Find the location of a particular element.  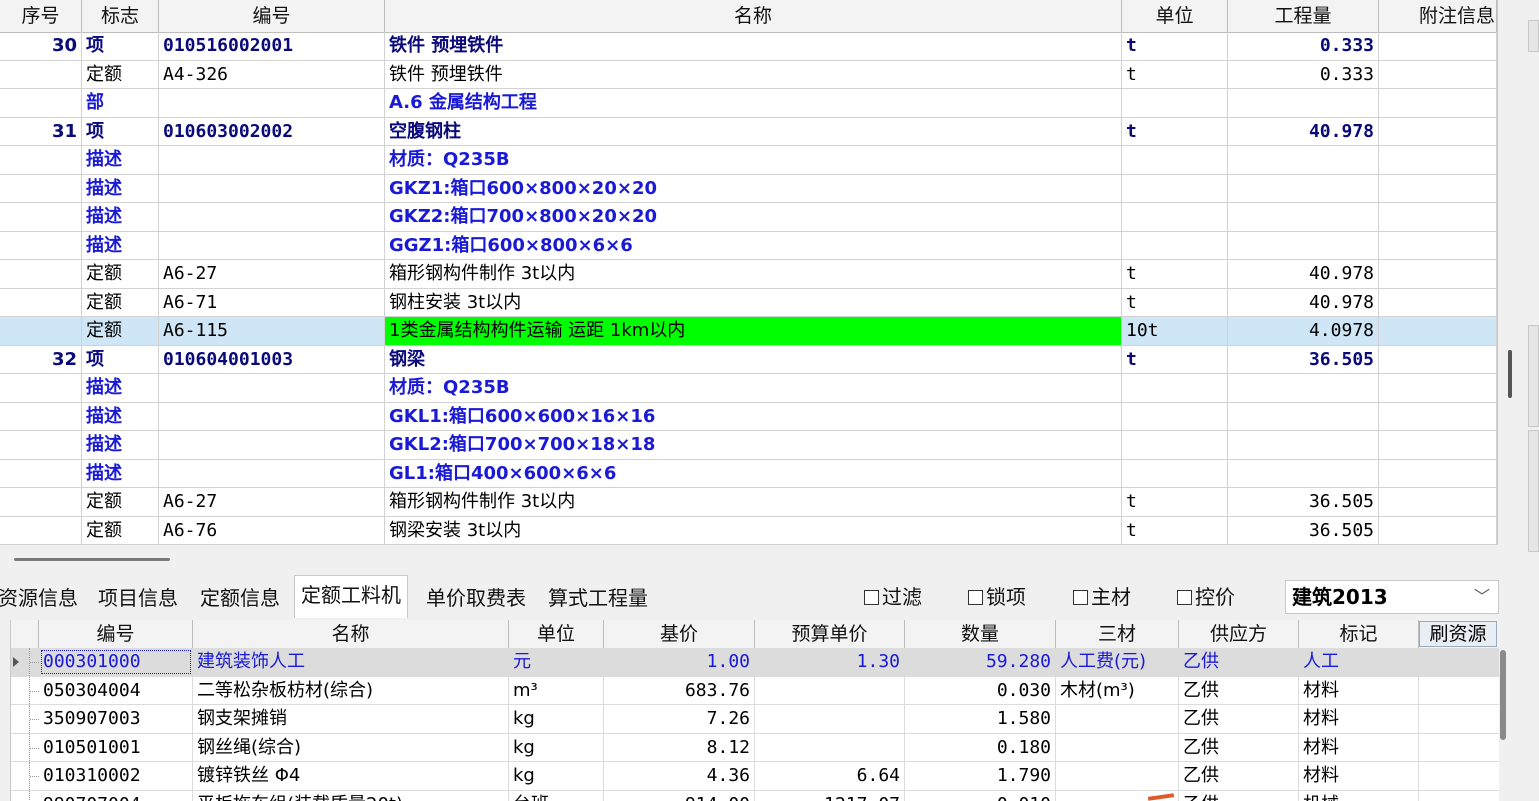

filter-checkbox: 过滤 is located at coordinates (893, 597).